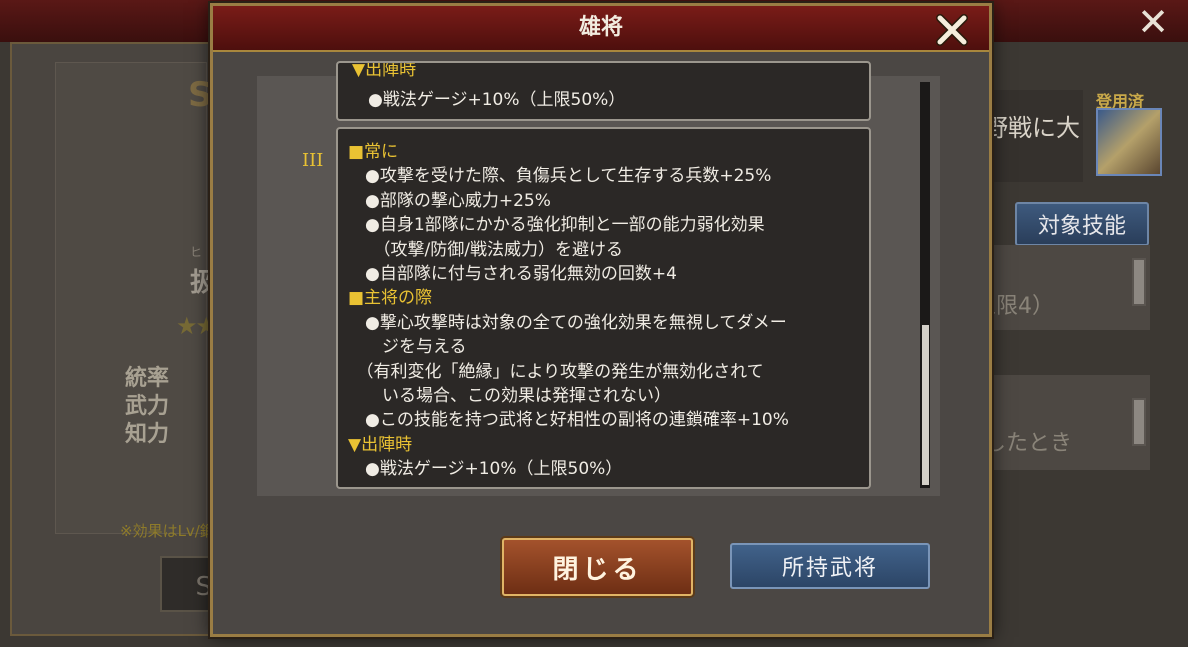 The width and height of the screenshot is (1188, 647). I want to click on skill-section-heading: ■主将の際, so click(390, 298).